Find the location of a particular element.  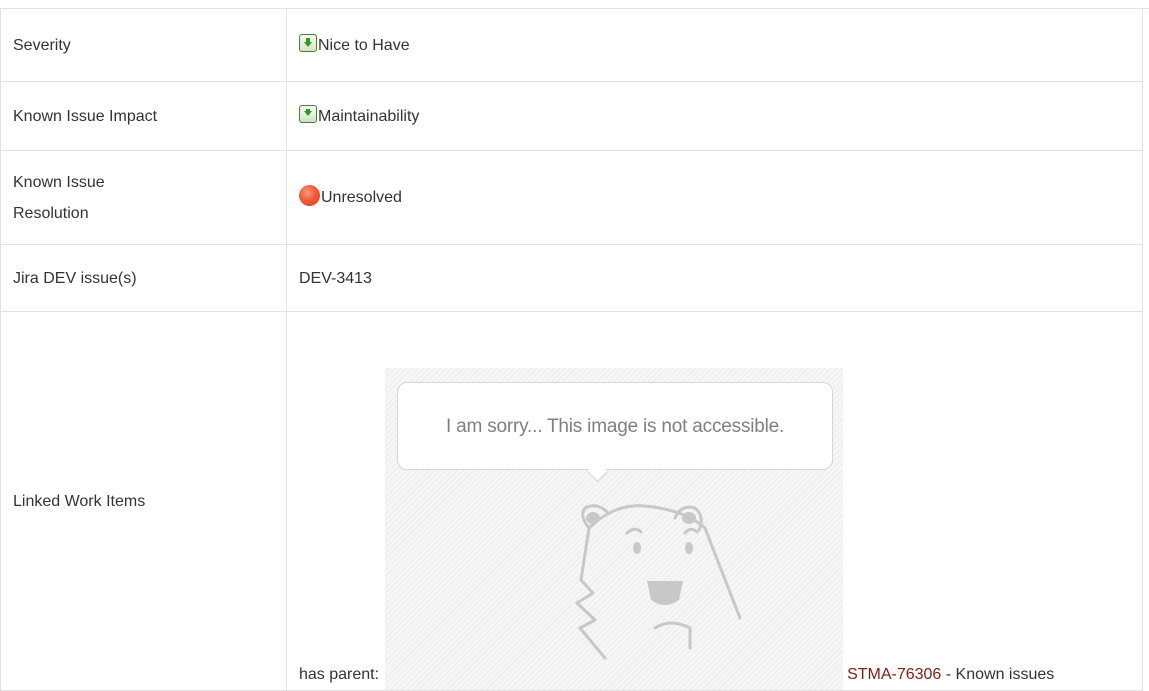

field-row-known-issue-resolution: Known Issue Resolution Unresolved is located at coordinates (571, 197).